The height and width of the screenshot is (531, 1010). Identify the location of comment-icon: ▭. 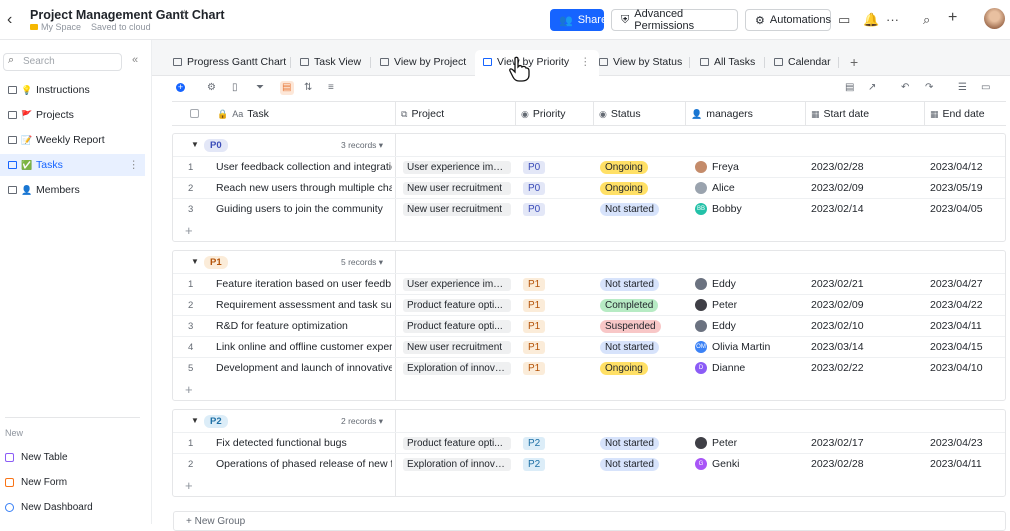
(985, 87).